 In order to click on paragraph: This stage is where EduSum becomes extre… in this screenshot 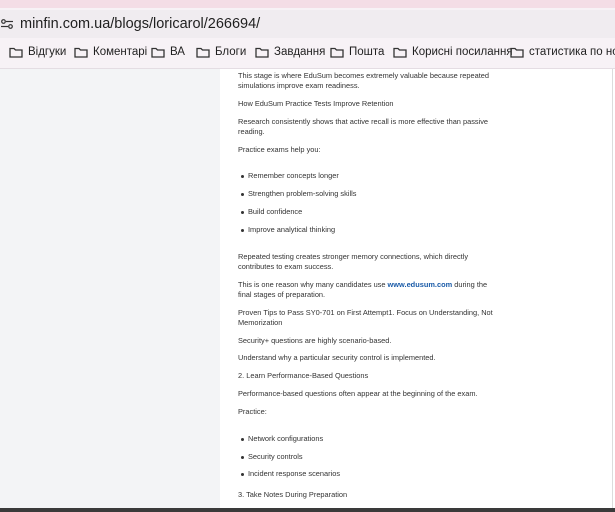, I will do `click(364, 80)`.